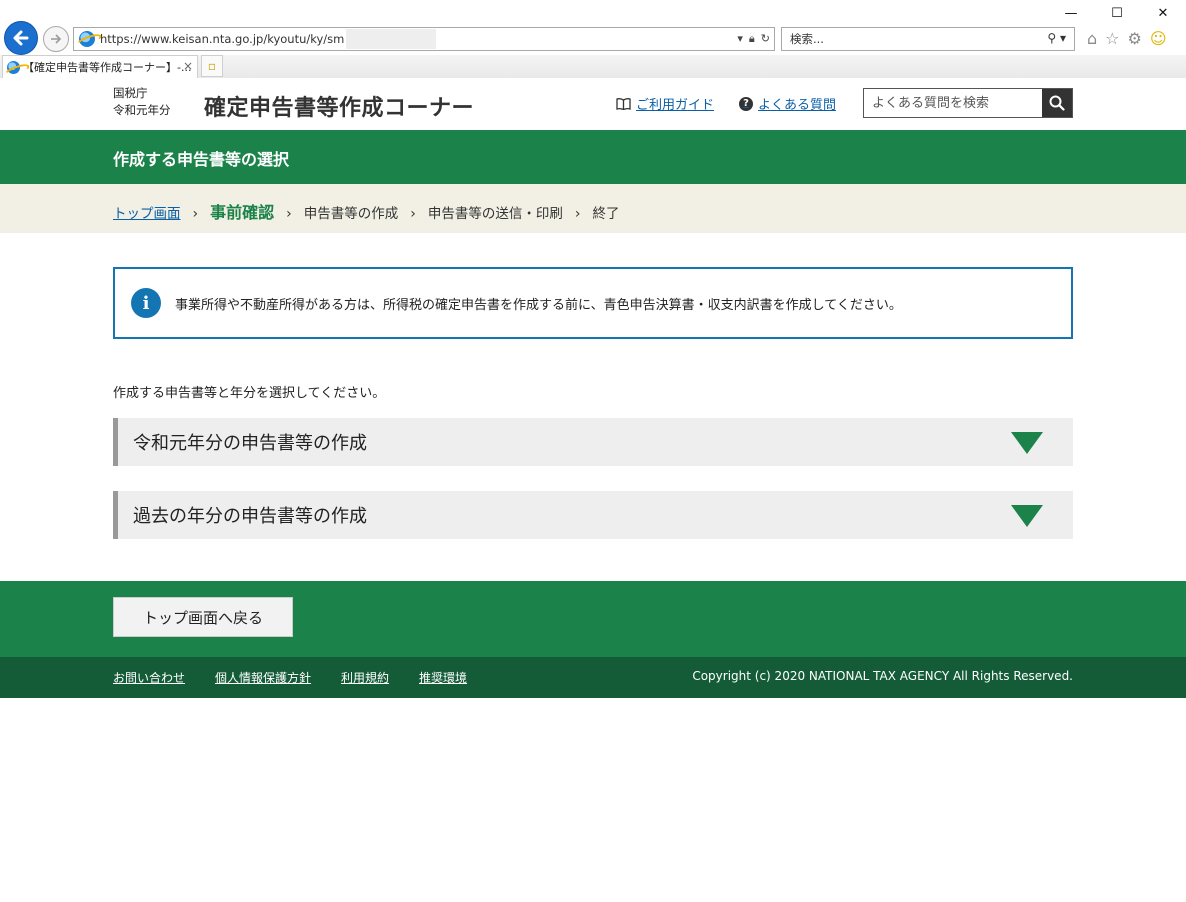  What do you see at coordinates (250, 442) in the screenshot?
I see `accordion-label: 令和元年分の申告書等の作成` at bounding box center [250, 442].